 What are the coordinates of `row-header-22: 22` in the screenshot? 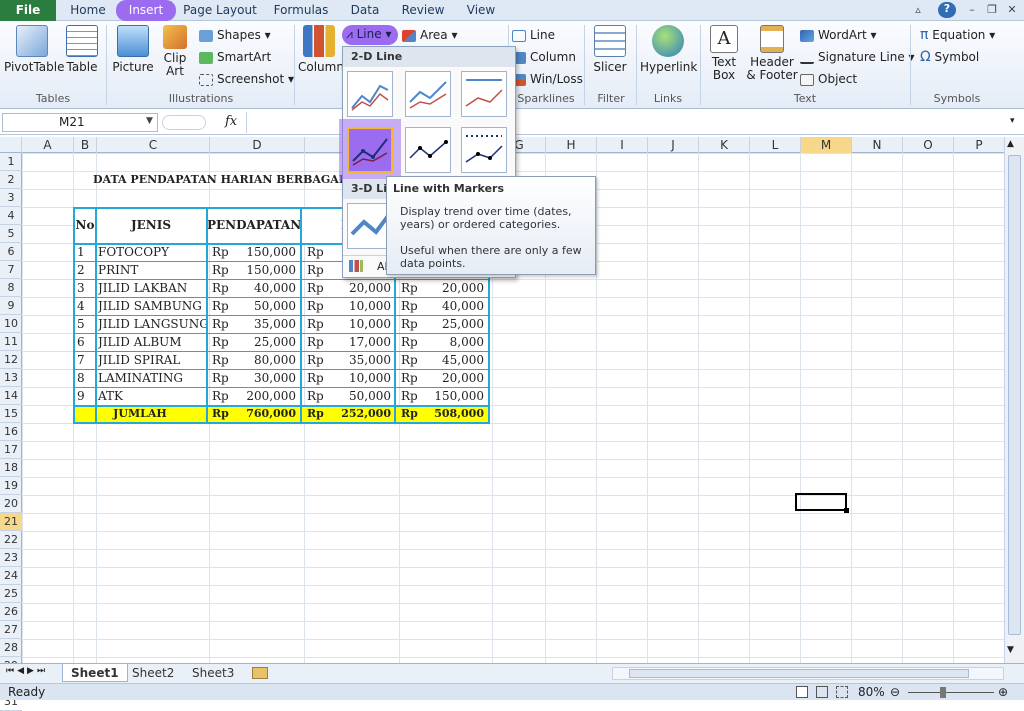 It's located at (11, 540).